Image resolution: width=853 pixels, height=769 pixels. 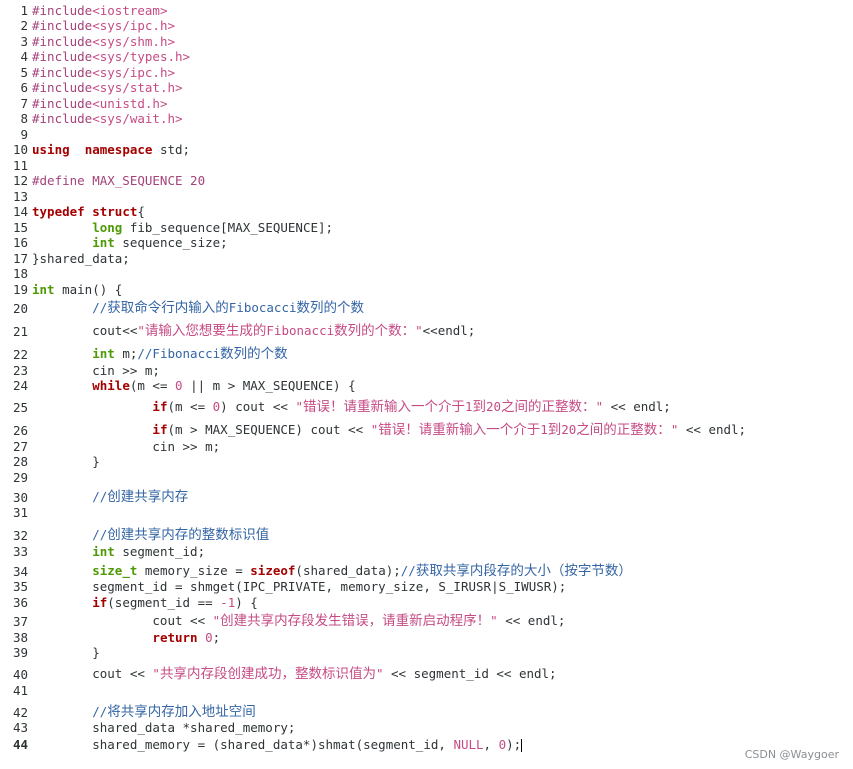 I want to click on code-line: 27 cin >> m;, so click(x=426, y=446).